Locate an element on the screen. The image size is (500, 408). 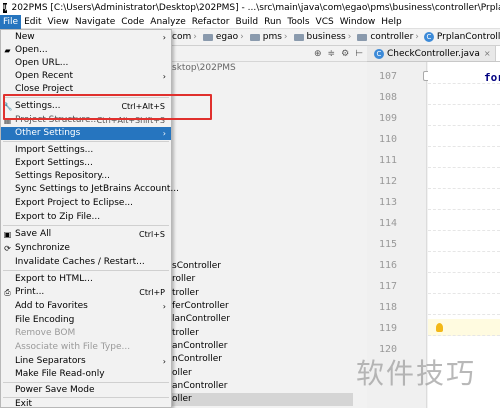
project-root-path: sktop\202PMS is located at coordinates (204, 68).